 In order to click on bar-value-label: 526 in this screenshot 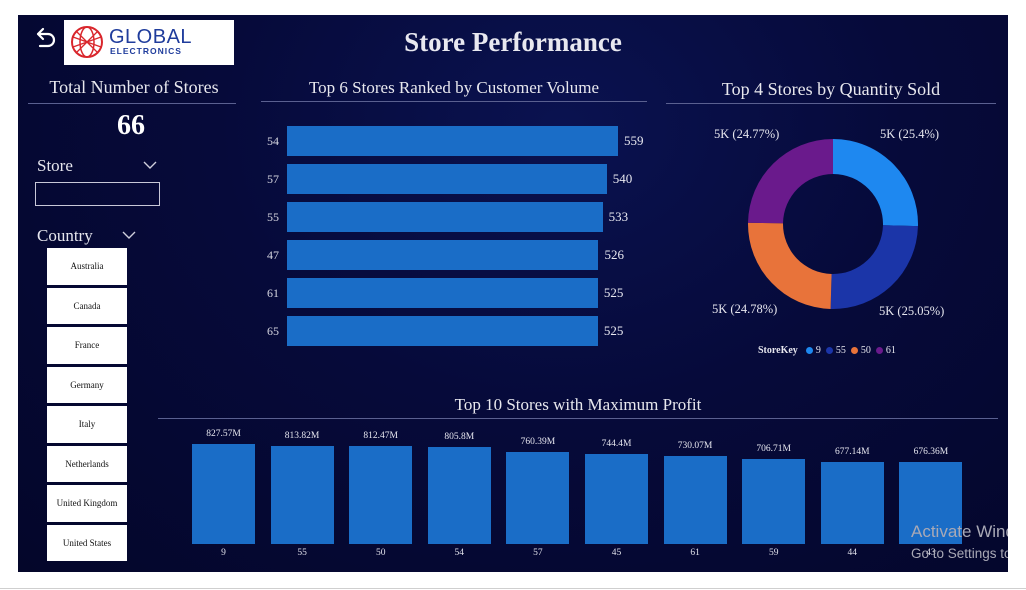, I will do `click(614, 254)`.